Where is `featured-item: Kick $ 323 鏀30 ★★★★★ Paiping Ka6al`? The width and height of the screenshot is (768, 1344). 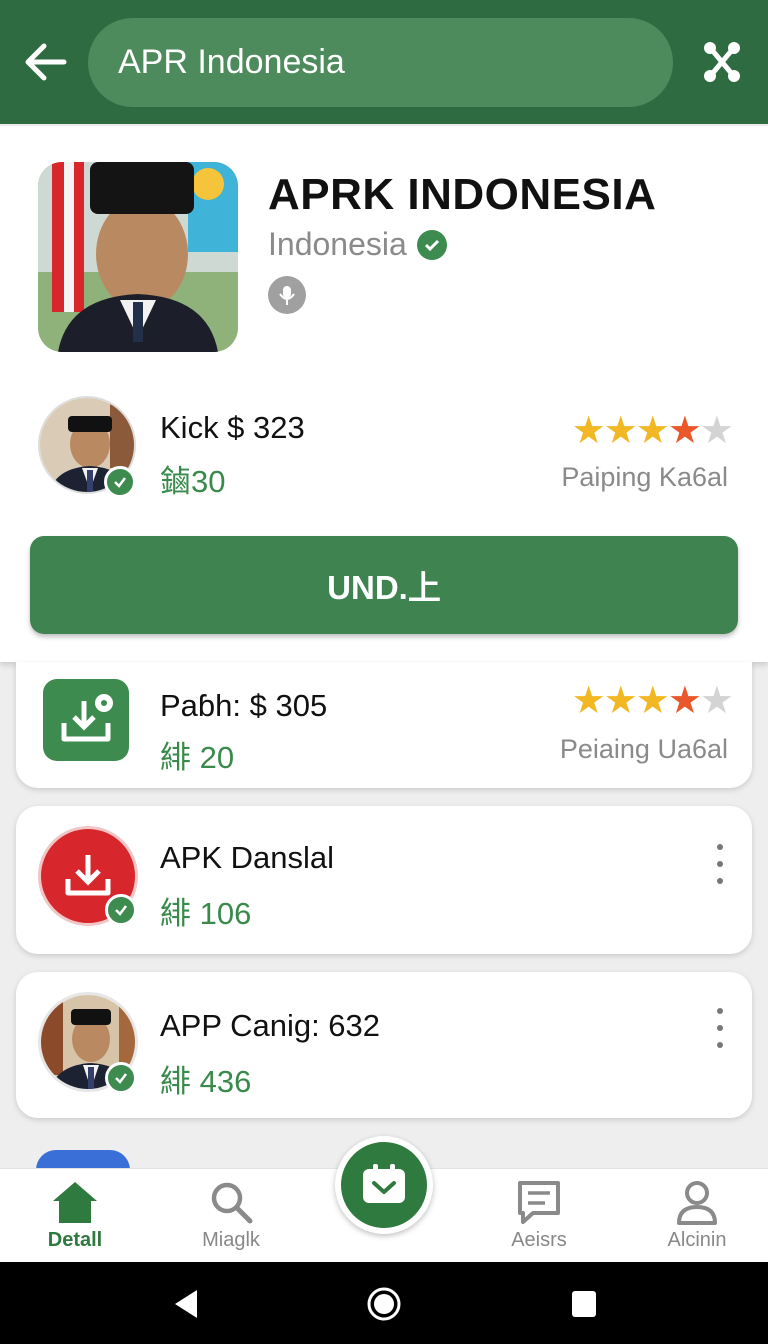 featured-item: Kick $ 323 鏀30 ★★★★★ Paiping Ka6al is located at coordinates (388, 447).